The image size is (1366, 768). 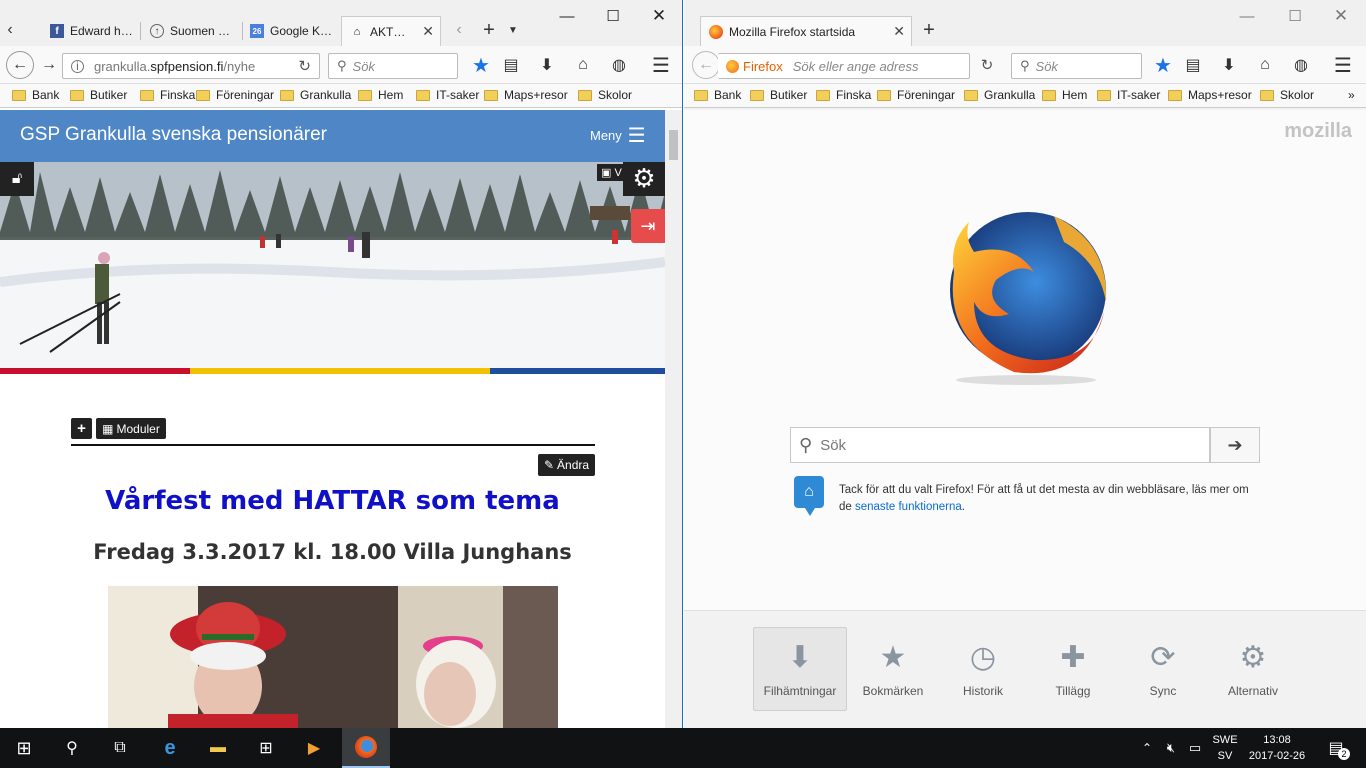 I want to click on sync-launcher-button: ⟳ Sync, so click(x=1163, y=669).